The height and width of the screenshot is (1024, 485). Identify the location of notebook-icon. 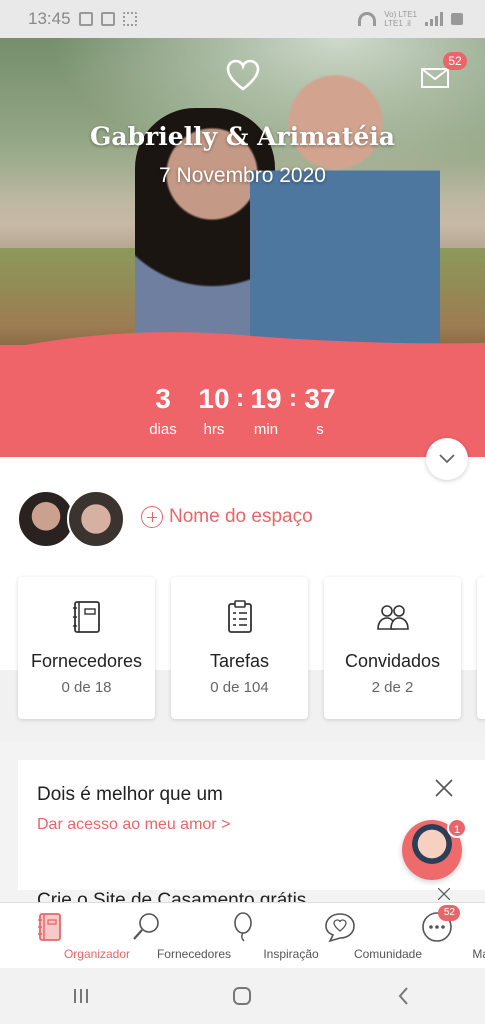
(86, 617).